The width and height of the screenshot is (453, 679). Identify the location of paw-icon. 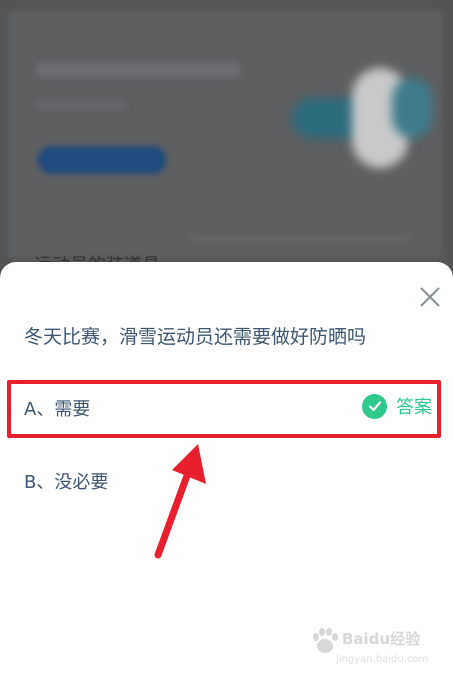
(325, 640).